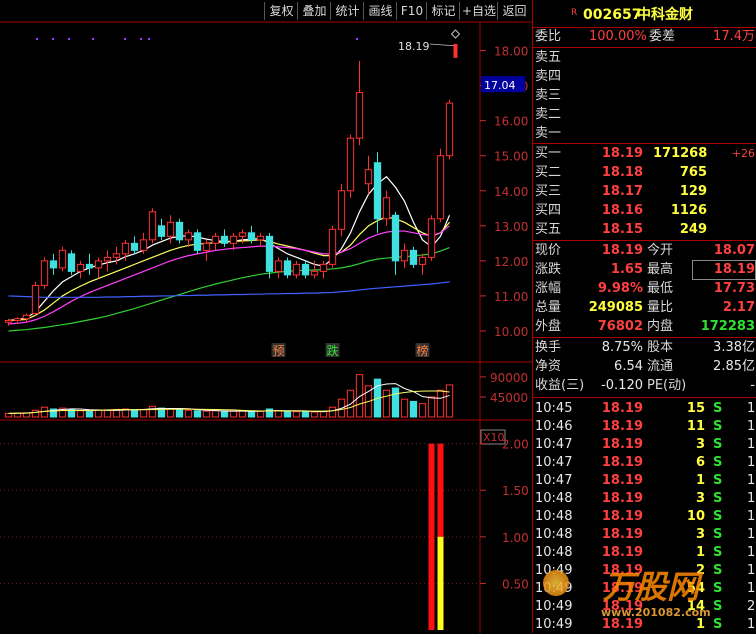 The height and width of the screenshot is (634, 756). Describe the element at coordinates (644, 77) in the screenshot. I see `sell-level-row: 卖四` at that location.